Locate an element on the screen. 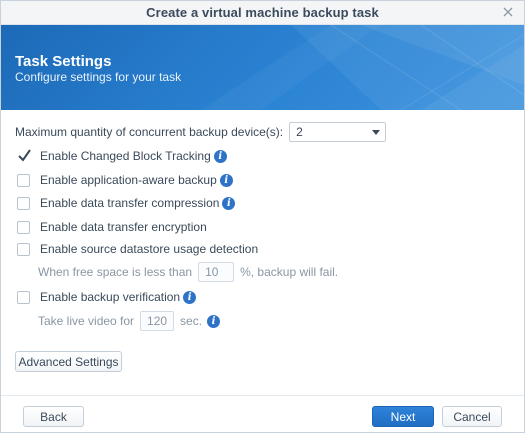  window-title: Create a virtual machine backup task is located at coordinates (262, 12).